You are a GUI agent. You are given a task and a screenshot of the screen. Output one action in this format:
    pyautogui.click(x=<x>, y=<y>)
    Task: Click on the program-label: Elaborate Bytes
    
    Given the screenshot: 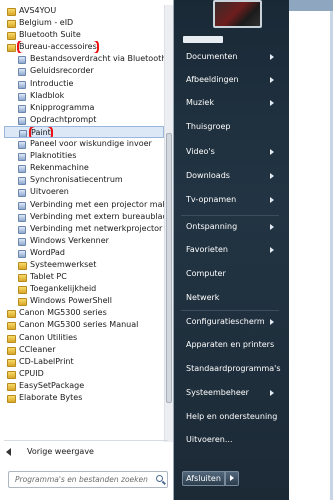 What is the action you would take?
    pyautogui.click(x=51, y=397)
    